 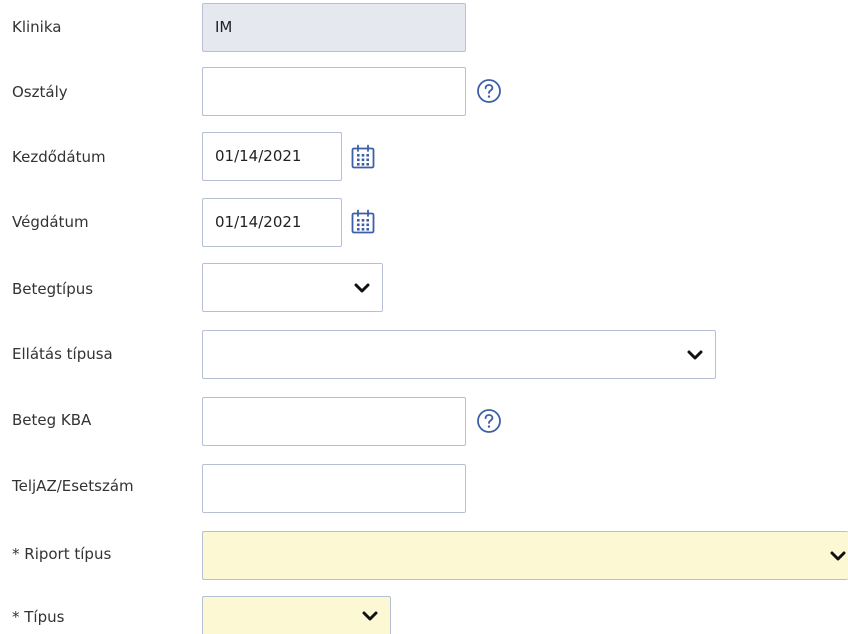 What do you see at coordinates (40, 92) in the screenshot?
I see `department-label: Osztály` at bounding box center [40, 92].